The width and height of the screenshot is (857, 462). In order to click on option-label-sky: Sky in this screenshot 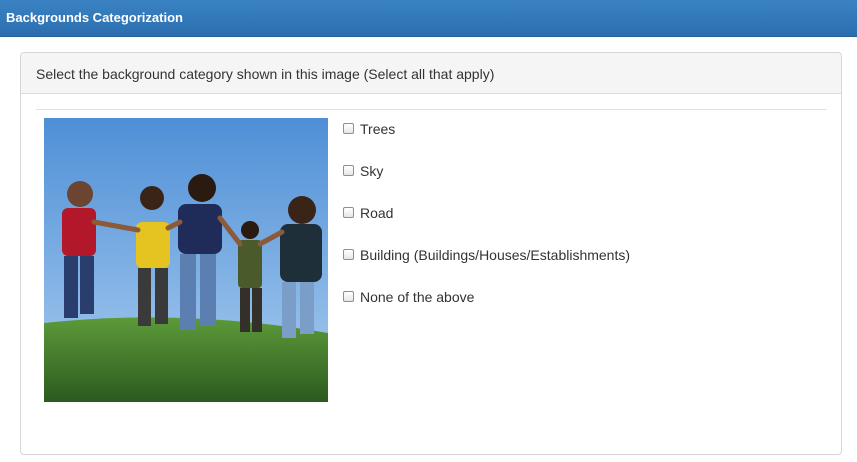, I will do `click(371, 171)`.